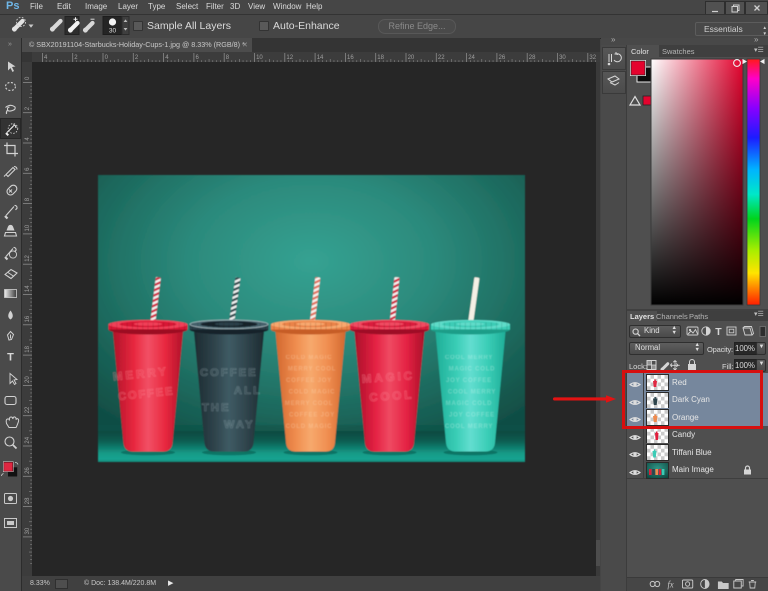 The height and width of the screenshot is (591, 768). I want to click on svg-text: COFFEE, so click(229, 373).